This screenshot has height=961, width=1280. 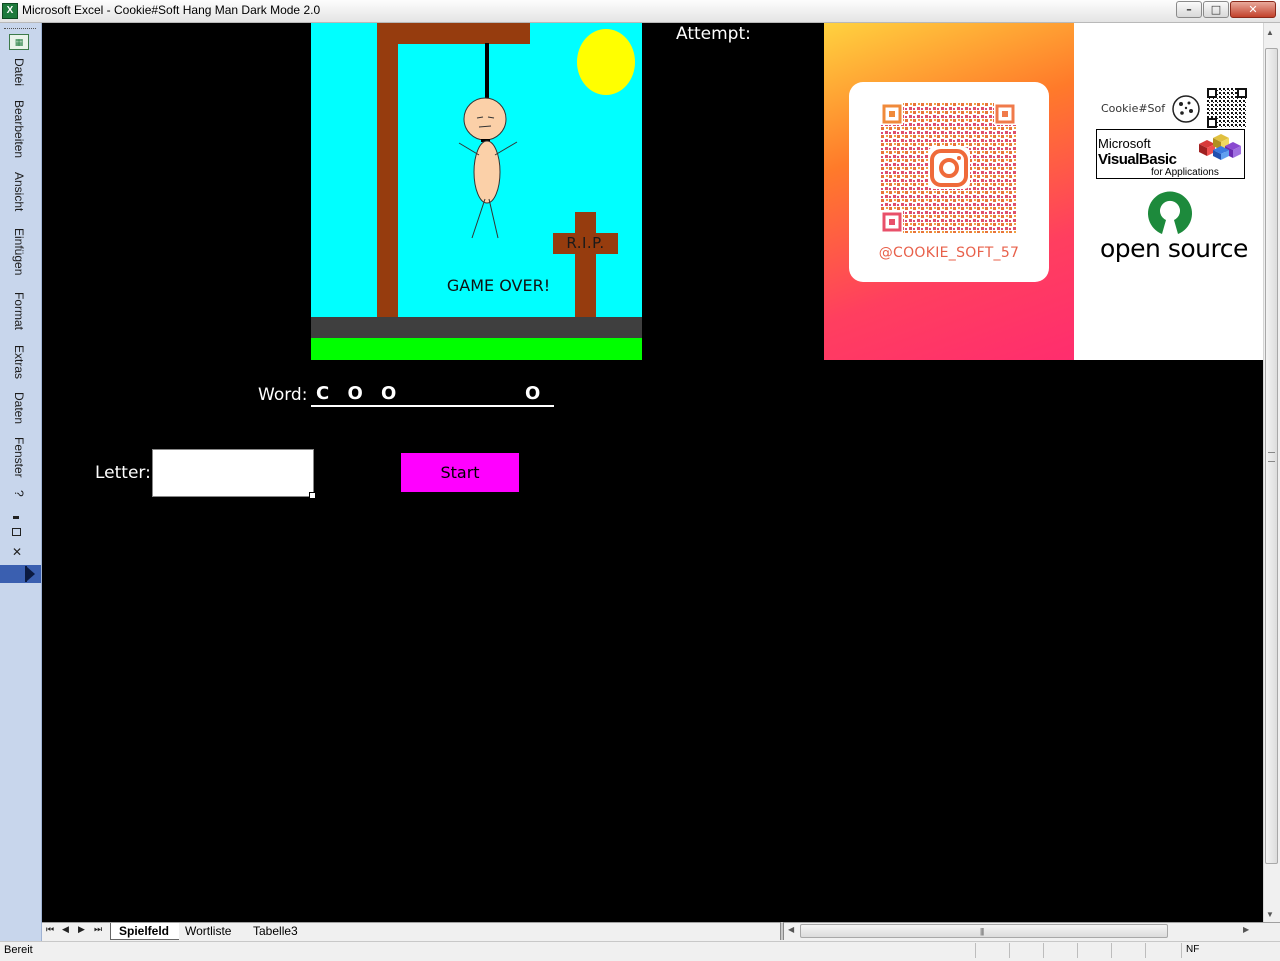 I want to click on menu-datei: Datei, so click(x=19, y=72).